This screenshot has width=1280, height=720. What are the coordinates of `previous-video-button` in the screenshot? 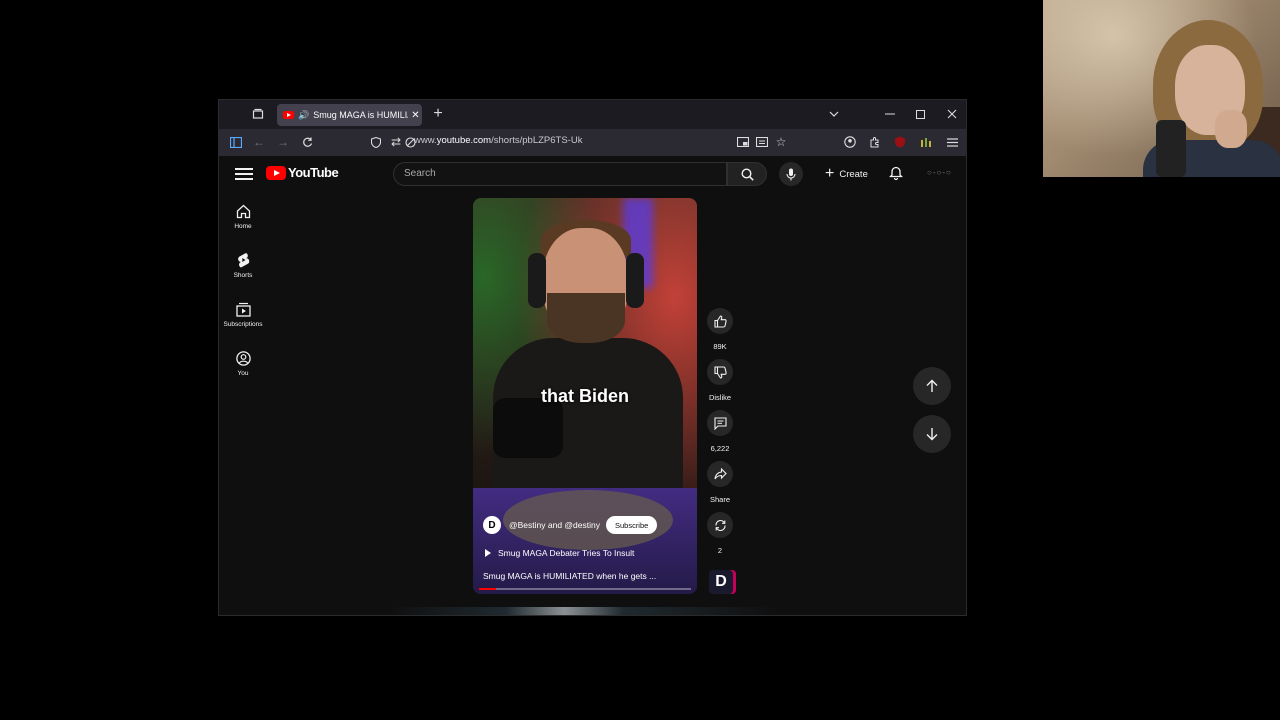 It's located at (932, 386).